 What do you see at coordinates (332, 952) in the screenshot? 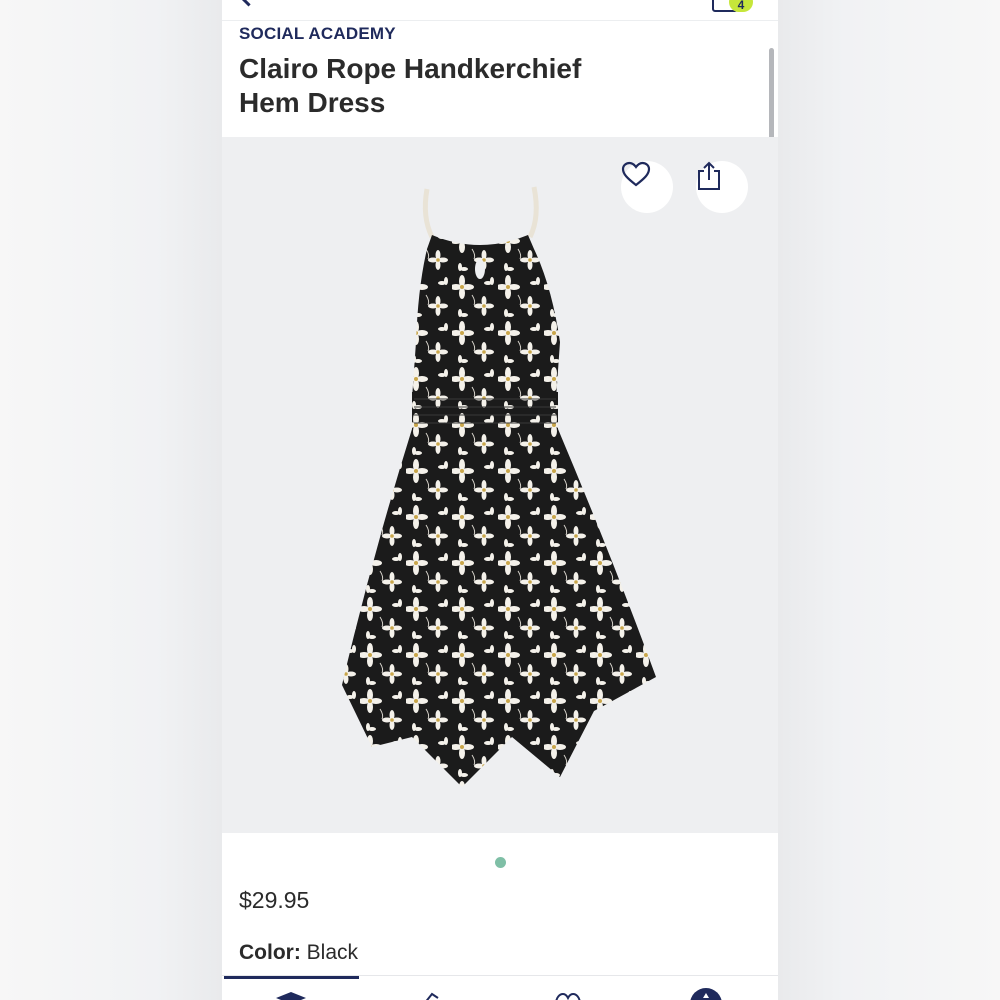
I see `color-value: Black` at bounding box center [332, 952].